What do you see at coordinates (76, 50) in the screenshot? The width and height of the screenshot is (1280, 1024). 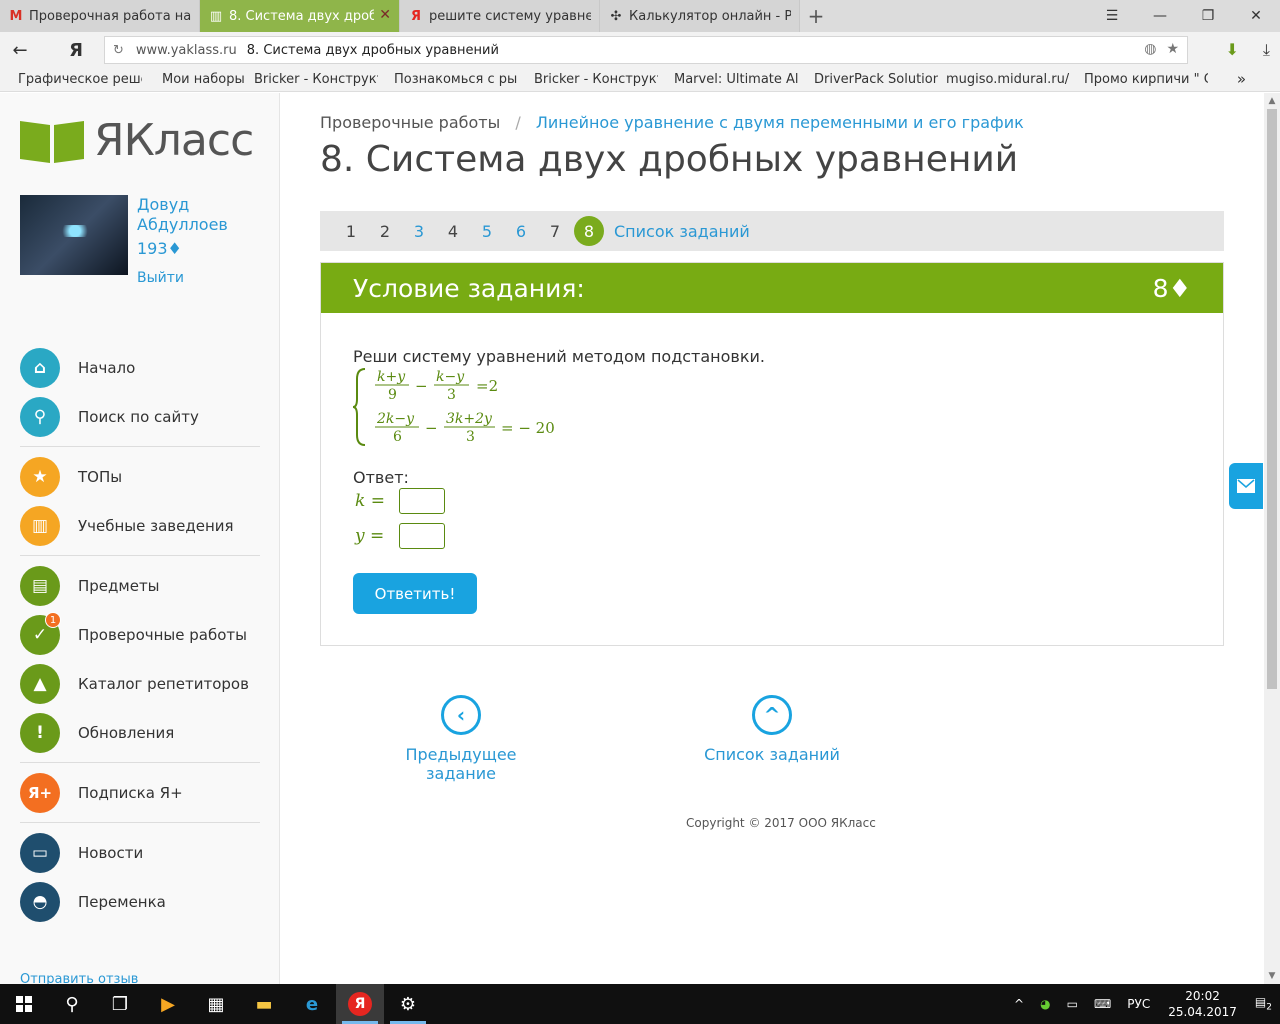 I see `yandex-home-button: Я` at bounding box center [76, 50].